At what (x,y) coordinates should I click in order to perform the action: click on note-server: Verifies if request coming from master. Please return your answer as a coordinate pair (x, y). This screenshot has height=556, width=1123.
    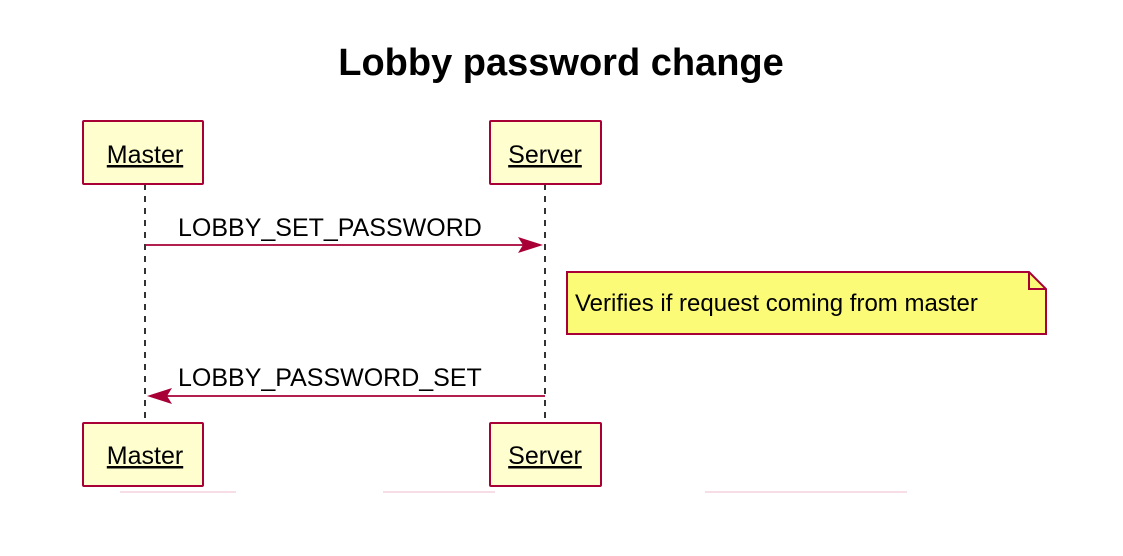
    Looking at the image, I should click on (806, 303).